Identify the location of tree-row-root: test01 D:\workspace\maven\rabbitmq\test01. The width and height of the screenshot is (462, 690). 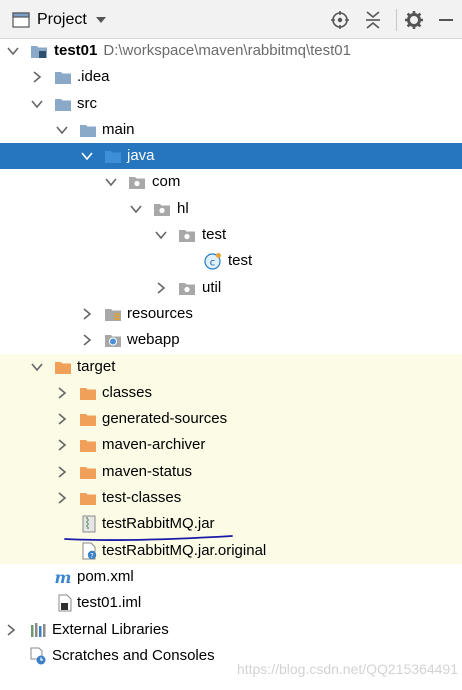
(231, 51).